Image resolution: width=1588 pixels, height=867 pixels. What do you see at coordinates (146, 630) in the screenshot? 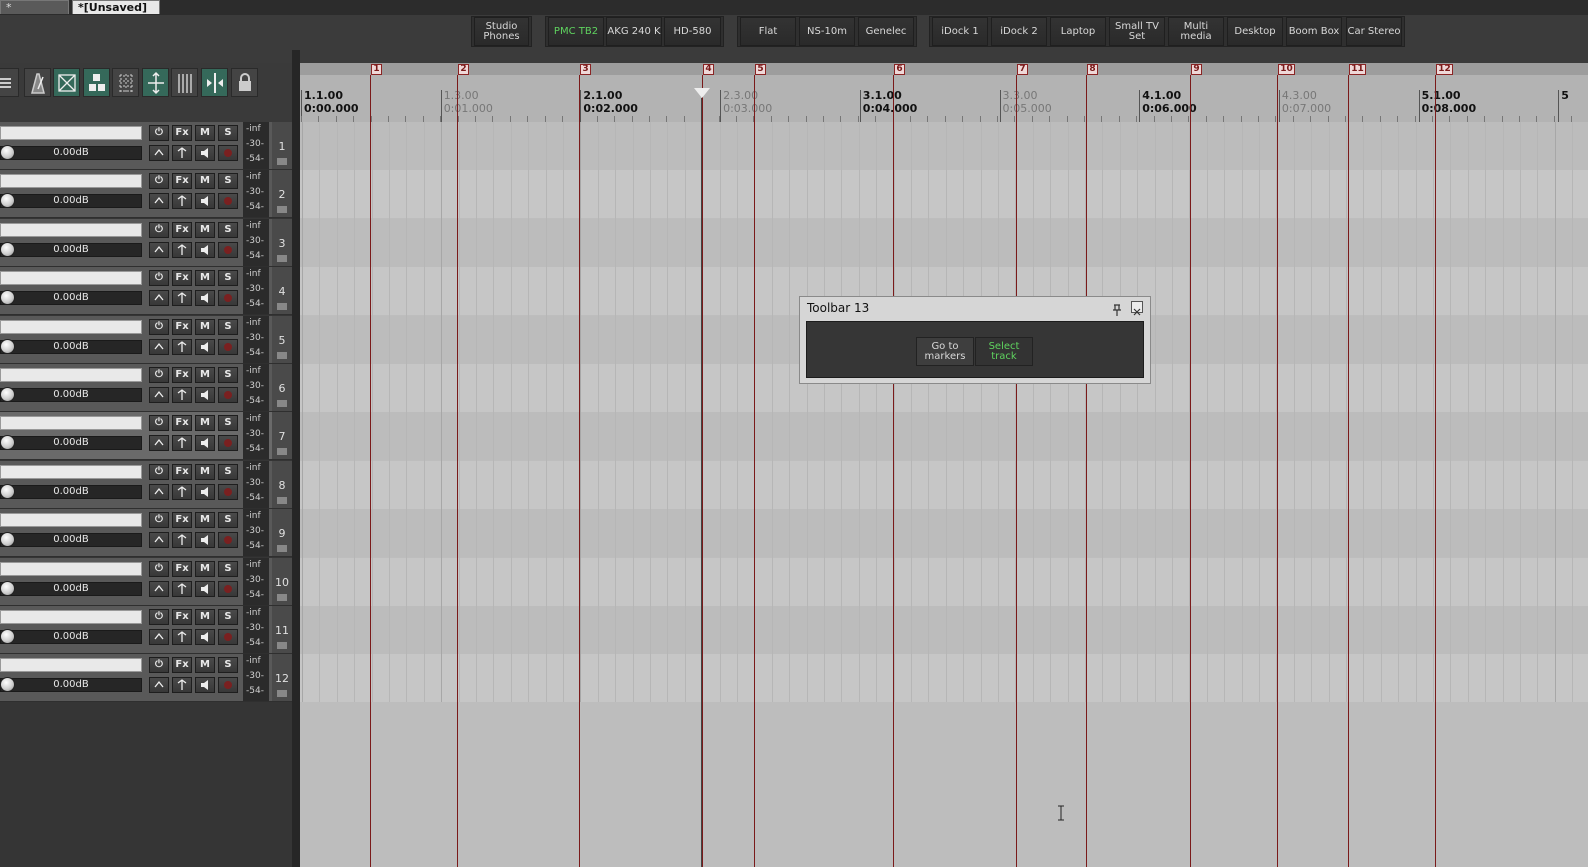
I see `track-header: 0.00dB ⏻ Fx M S -inf -30- -54- 11` at bounding box center [146, 630].